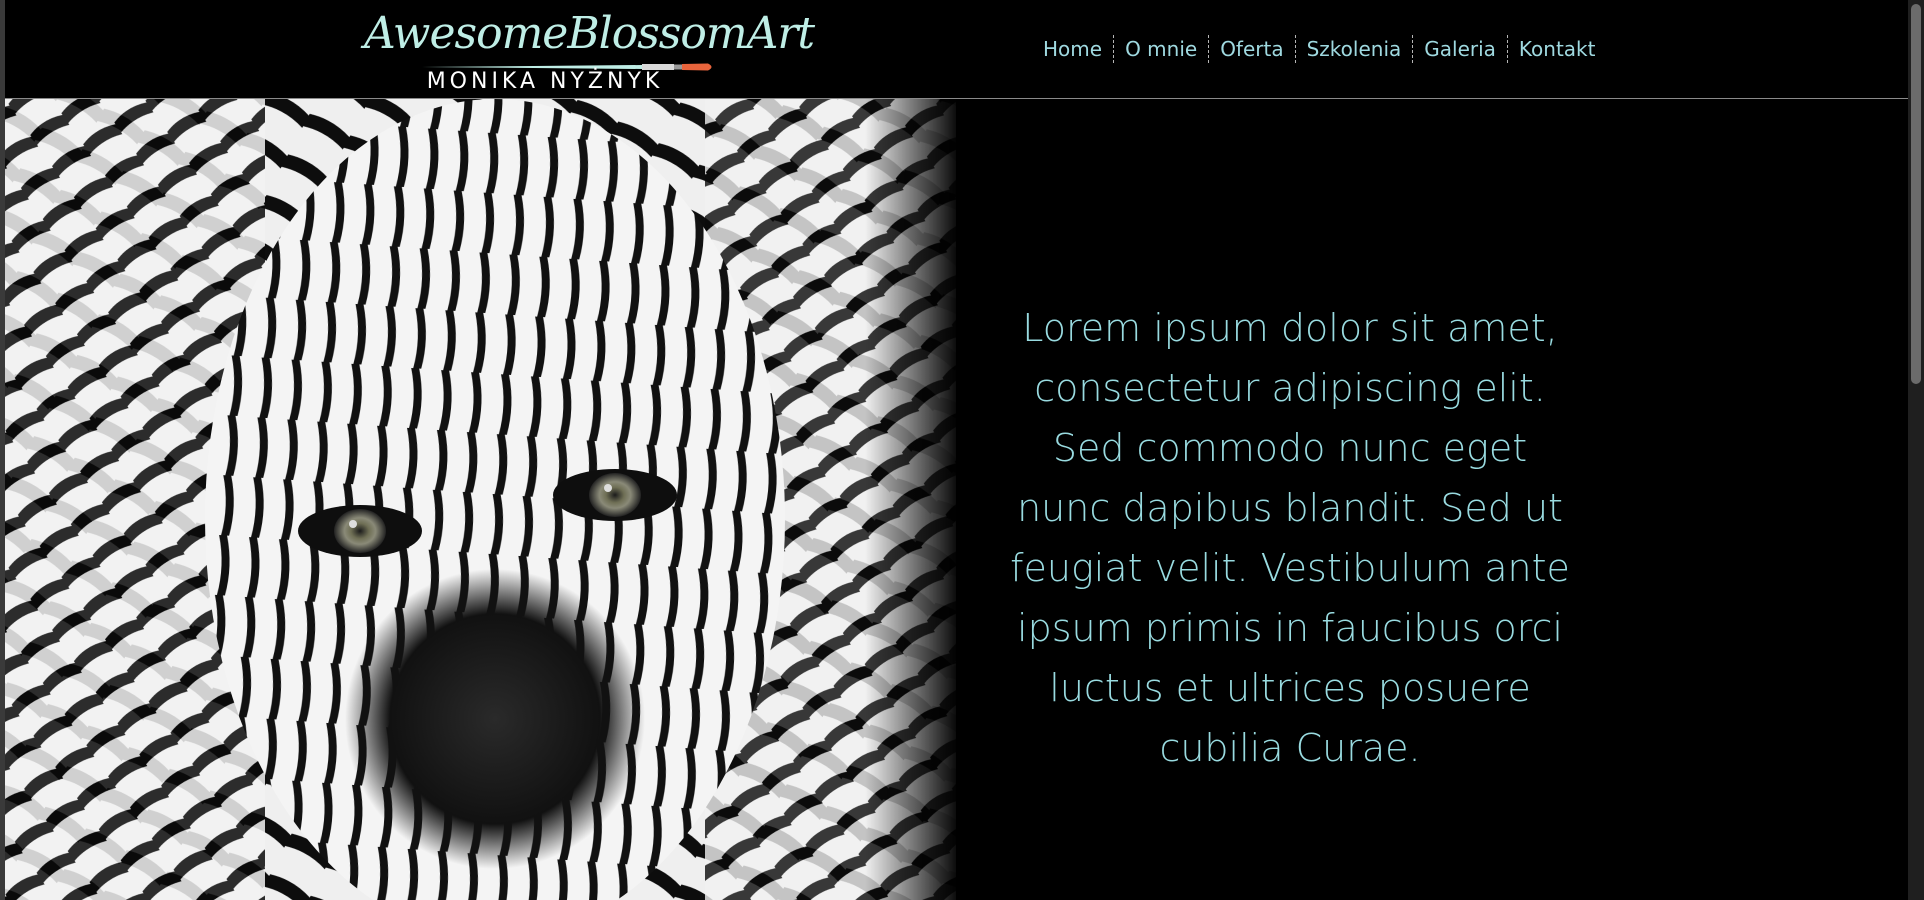 This screenshot has width=1924, height=900. I want to click on nav-item-home: Home, so click(1073, 49).